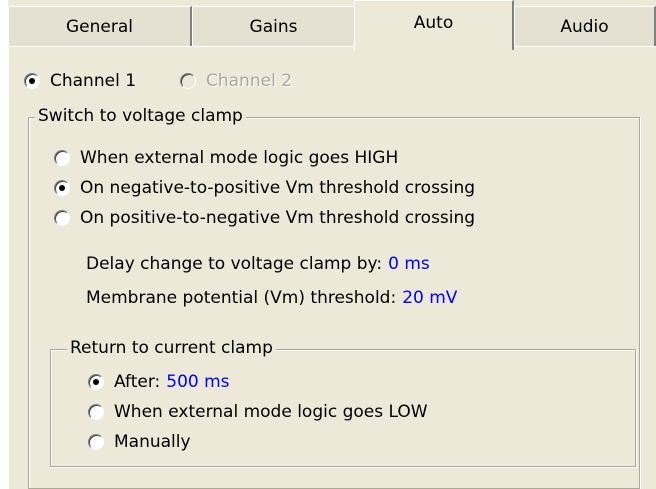 The height and width of the screenshot is (489, 656). What do you see at coordinates (409, 264) in the screenshot?
I see `delay-value: 0 ms` at bounding box center [409, 264].